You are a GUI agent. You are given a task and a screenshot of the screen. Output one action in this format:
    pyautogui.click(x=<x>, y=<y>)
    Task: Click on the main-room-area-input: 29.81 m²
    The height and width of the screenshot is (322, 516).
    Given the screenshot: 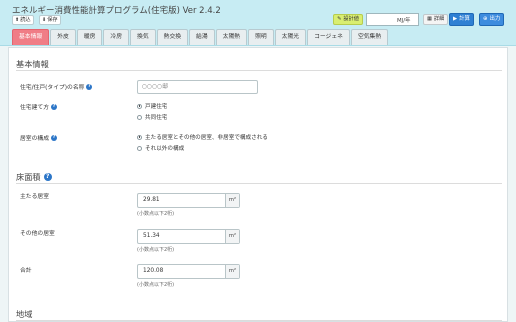 What is the action you would take?
    pyautogui.click(x=188, y=200)
    